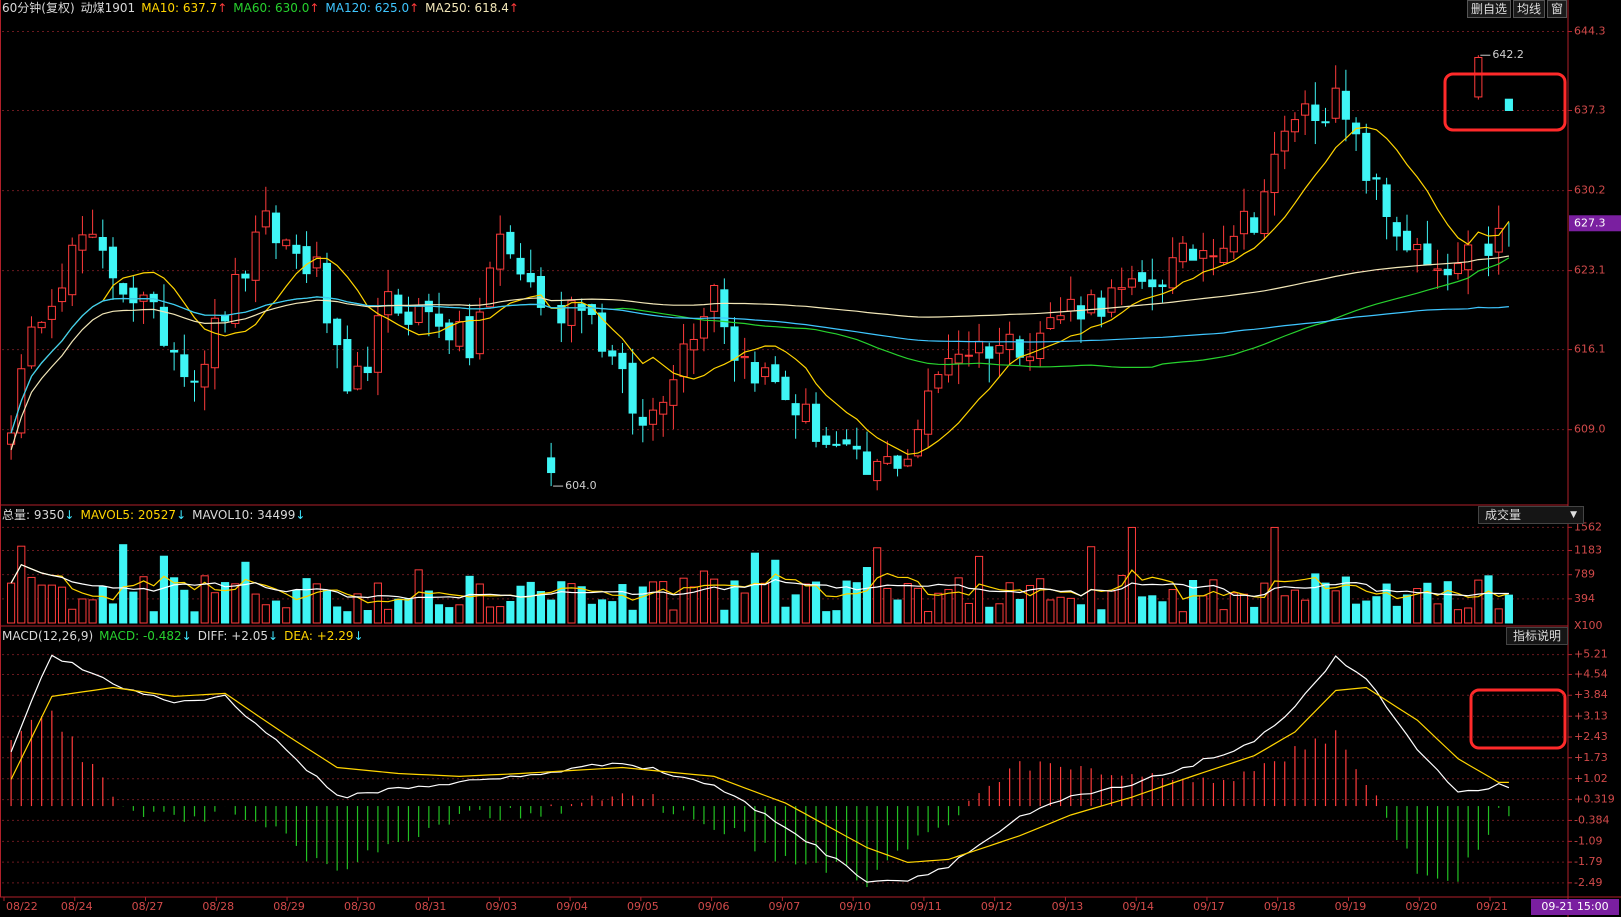  I want to click on x-axis-label: 09/03, so click(501, 906).